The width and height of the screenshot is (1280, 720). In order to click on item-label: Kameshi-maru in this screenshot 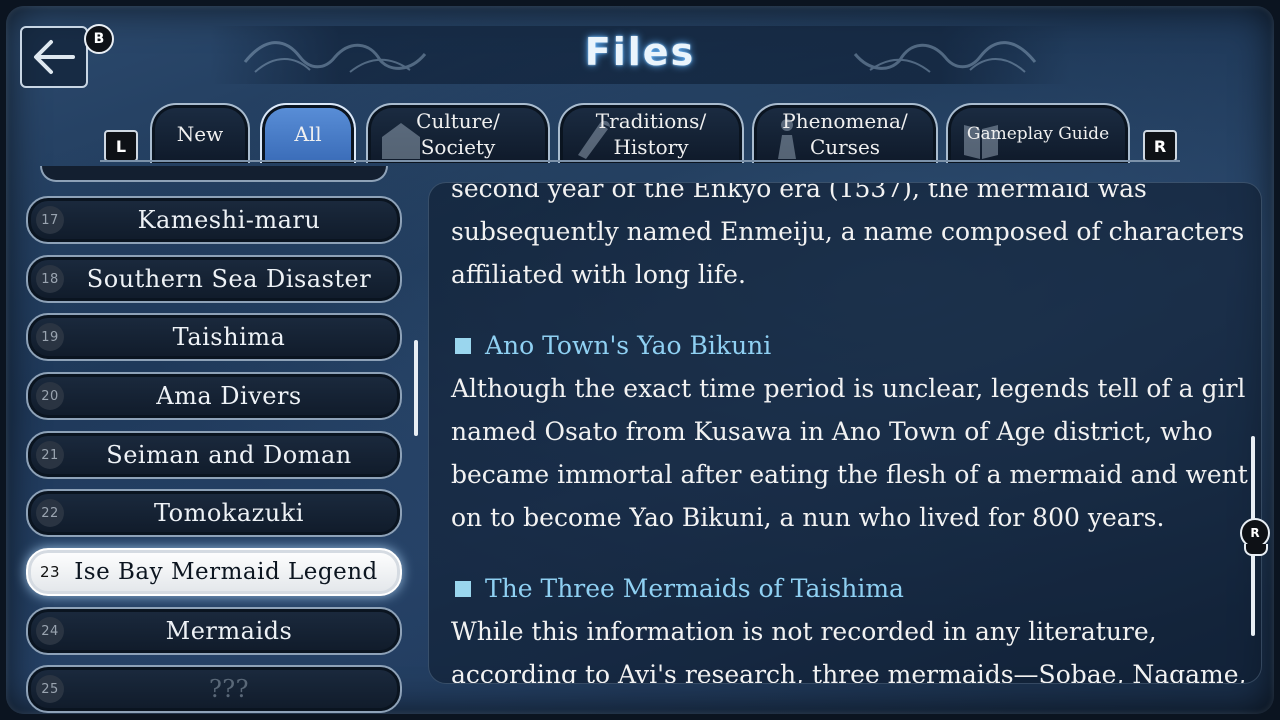, I will do `click(229, 220)`.